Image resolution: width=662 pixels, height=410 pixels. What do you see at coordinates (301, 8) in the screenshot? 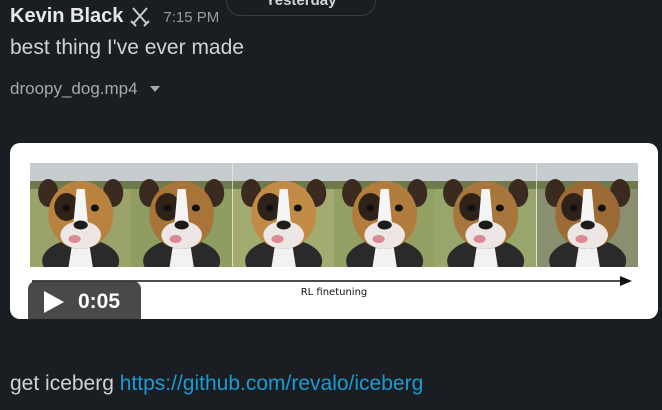
I see `day-divider-pill: Yesterday` at bounding box center [301, 8].